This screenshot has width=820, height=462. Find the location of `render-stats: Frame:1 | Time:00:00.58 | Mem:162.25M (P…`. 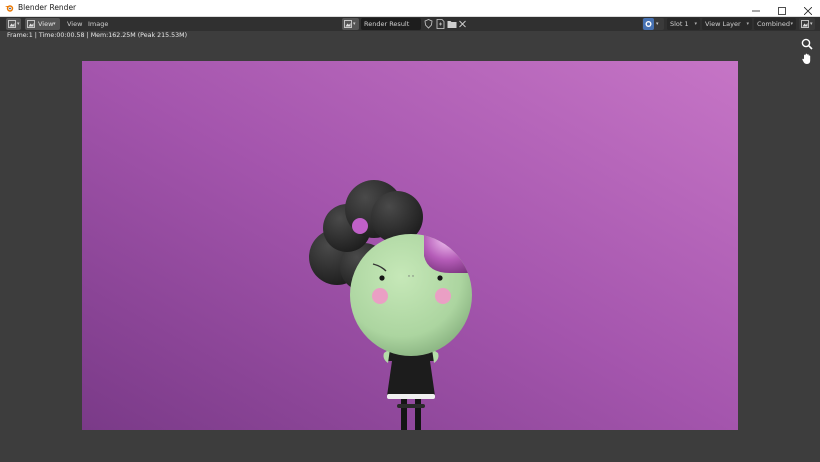

render-stats: Frame:1 | Time:00:00.58 | Mem:162.25M (P… is located at coordinates (97, 35).